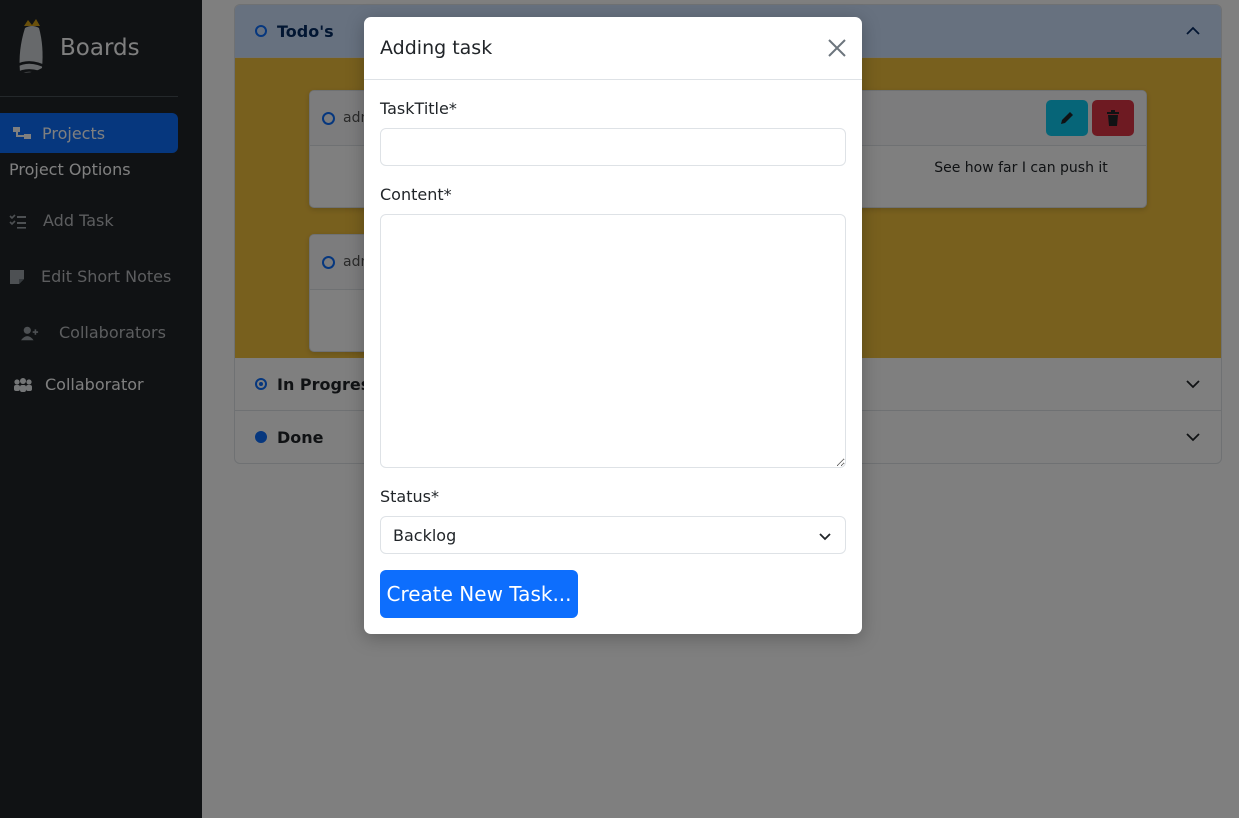 This screenshot has height=818, width=1239. Describe the element at coordinates (425, 535) in the screenshot. I see `status-selected-value: Backlog` at that location.